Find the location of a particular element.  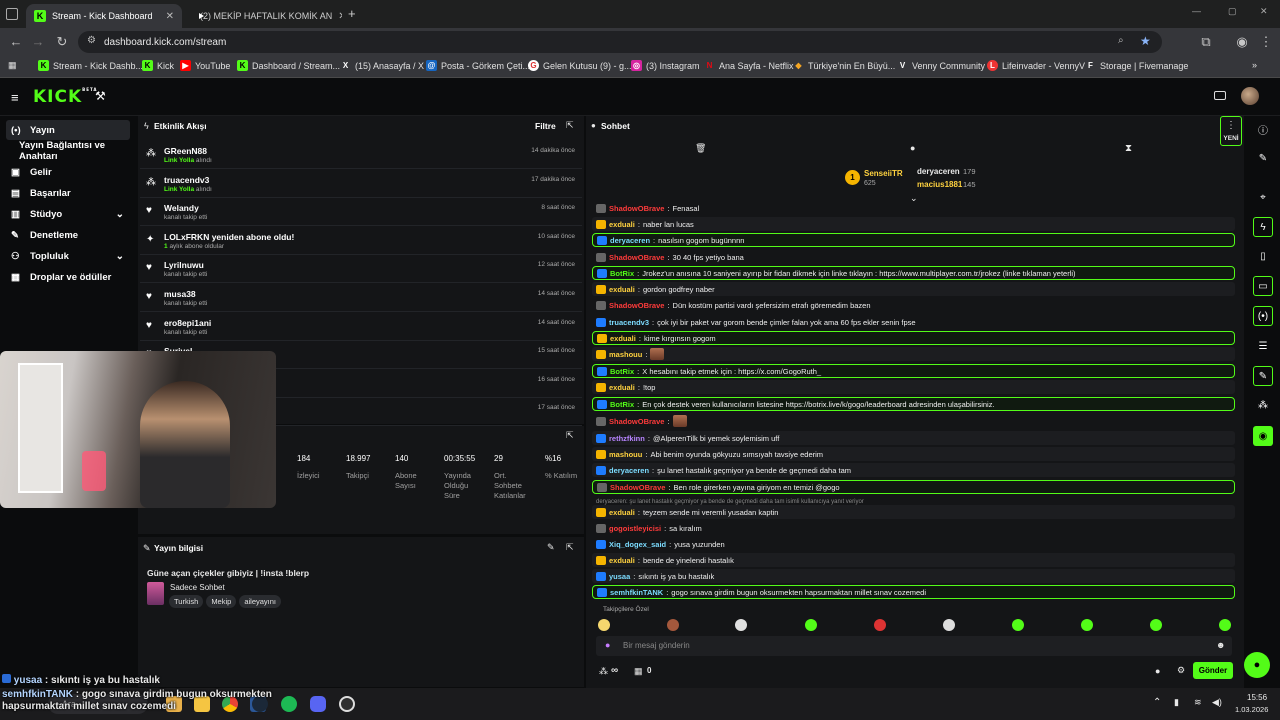

bookmark: ◎ (3) Instagram is located at coordinates (665, 65).